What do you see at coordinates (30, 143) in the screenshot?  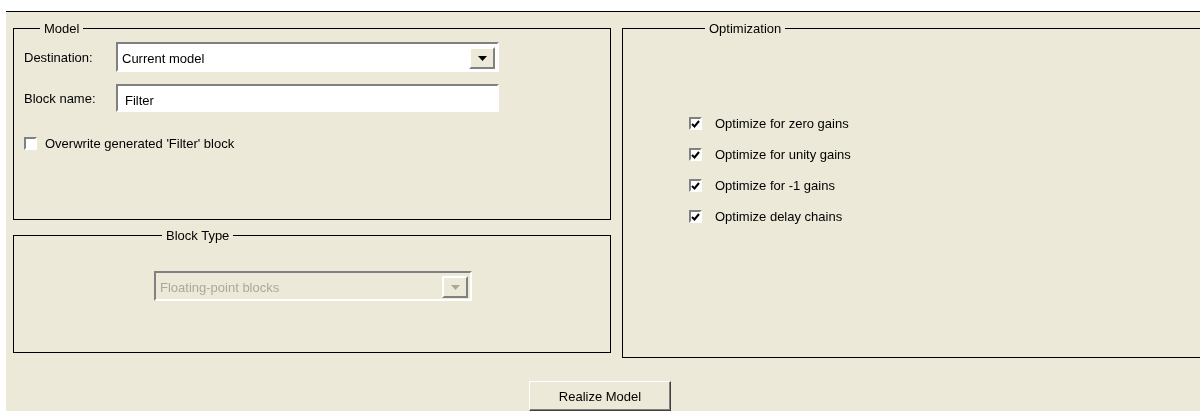 I see `overwrite-checkbox` at bounding box center [30, 143].